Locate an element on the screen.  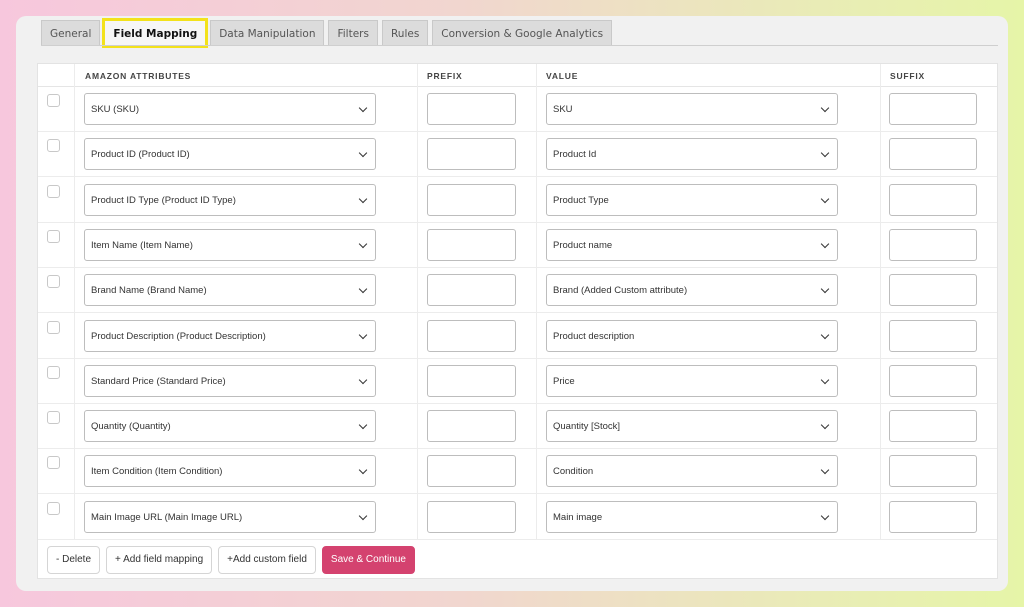
amazon-attribute-select: Quantity (Quantity) is located at coordinates (230, 426).